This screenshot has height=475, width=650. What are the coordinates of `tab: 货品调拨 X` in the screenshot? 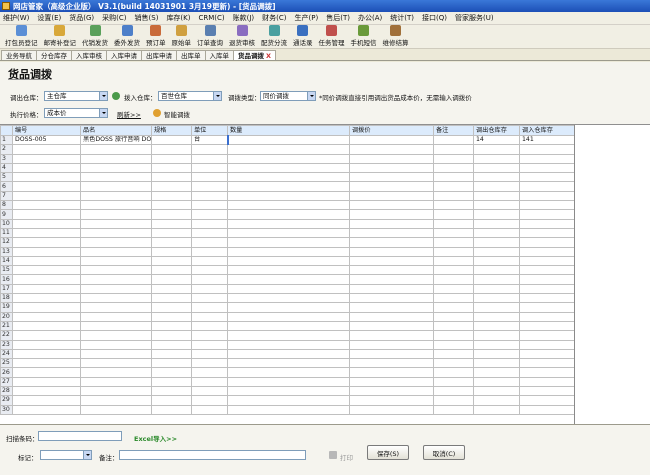 It's located at (255, 55).